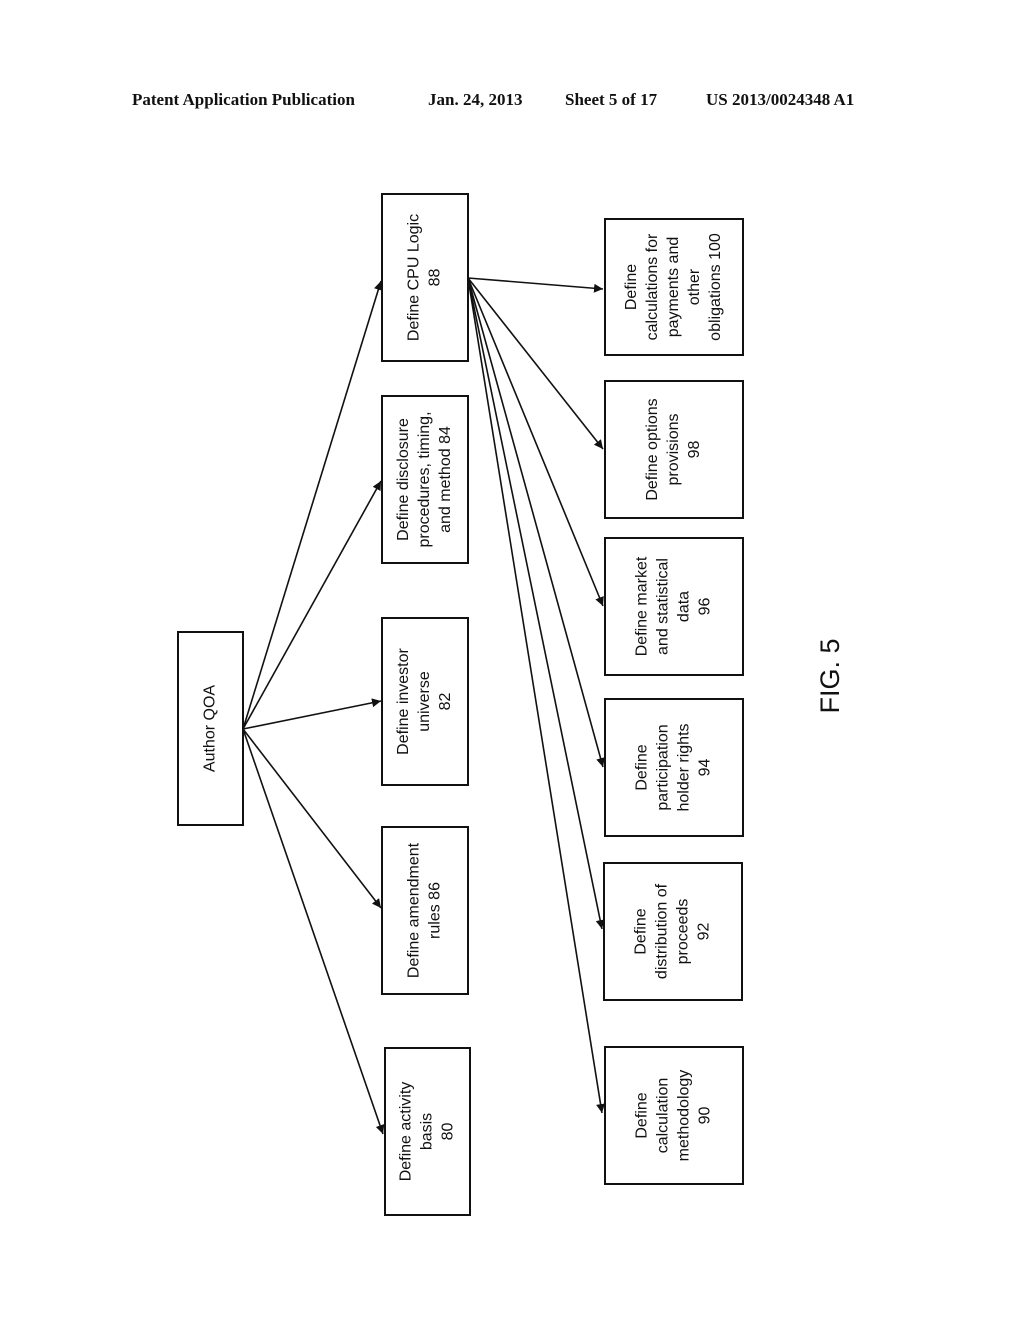 The height and width of the screenshot is (1320, 1024). What do you see at coordinates (663, 767) in the screenshot?
I see `box-label-line: participation` at bounding box center [663, 767].